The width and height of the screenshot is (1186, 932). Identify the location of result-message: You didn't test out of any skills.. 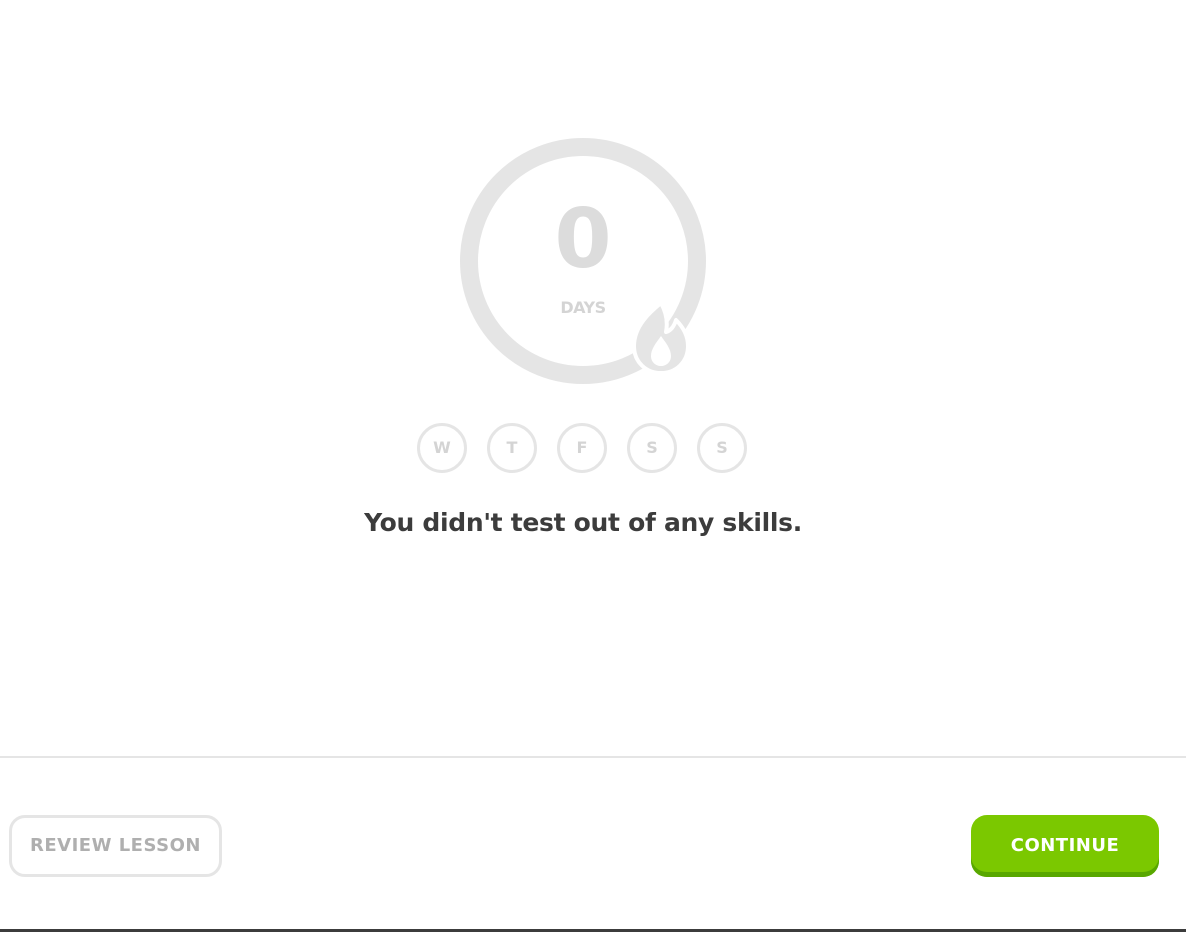
(583, 522).